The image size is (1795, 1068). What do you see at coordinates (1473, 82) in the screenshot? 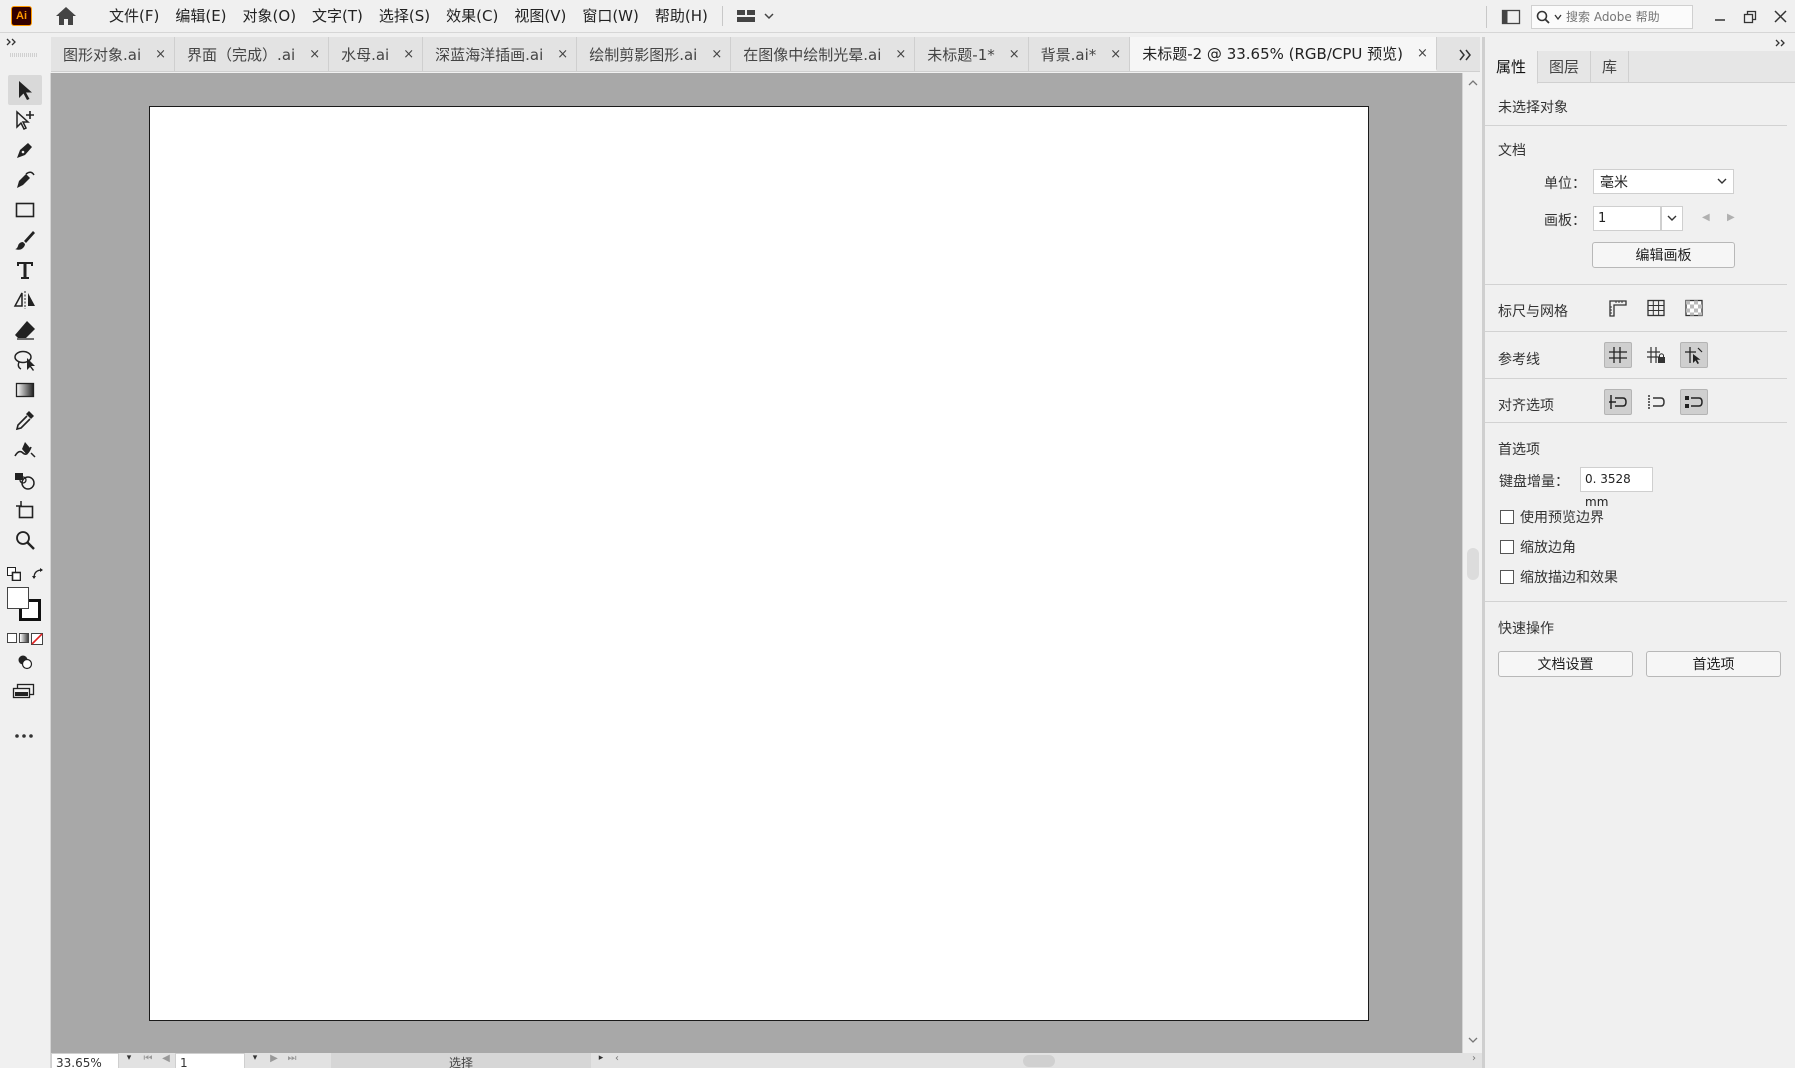
I see `scroll-up-arrow-icon` at bounding box center [1473, 82].